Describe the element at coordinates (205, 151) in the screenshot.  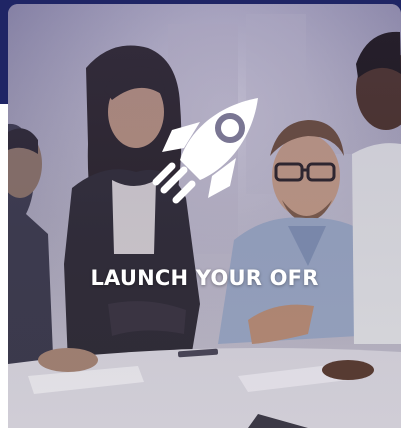
I see `rocket-icon` at that location.